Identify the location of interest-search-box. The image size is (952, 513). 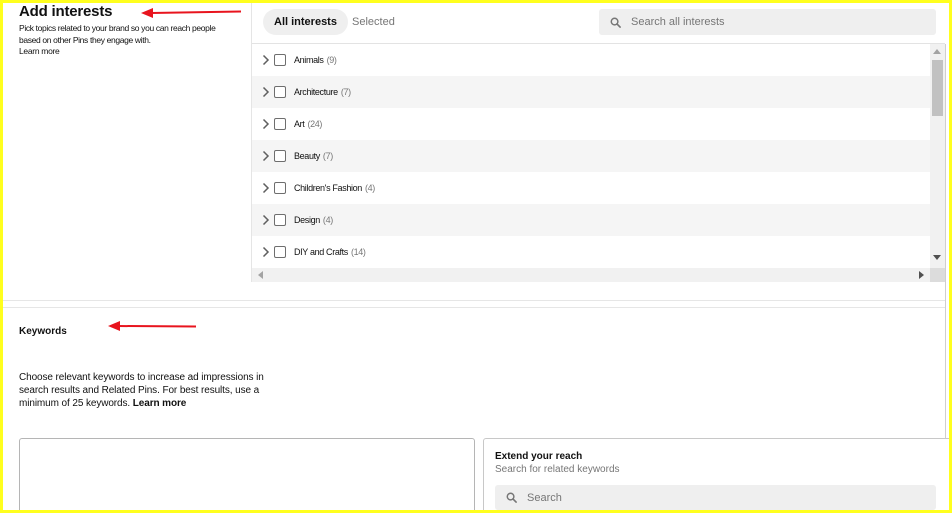
(767, 22).